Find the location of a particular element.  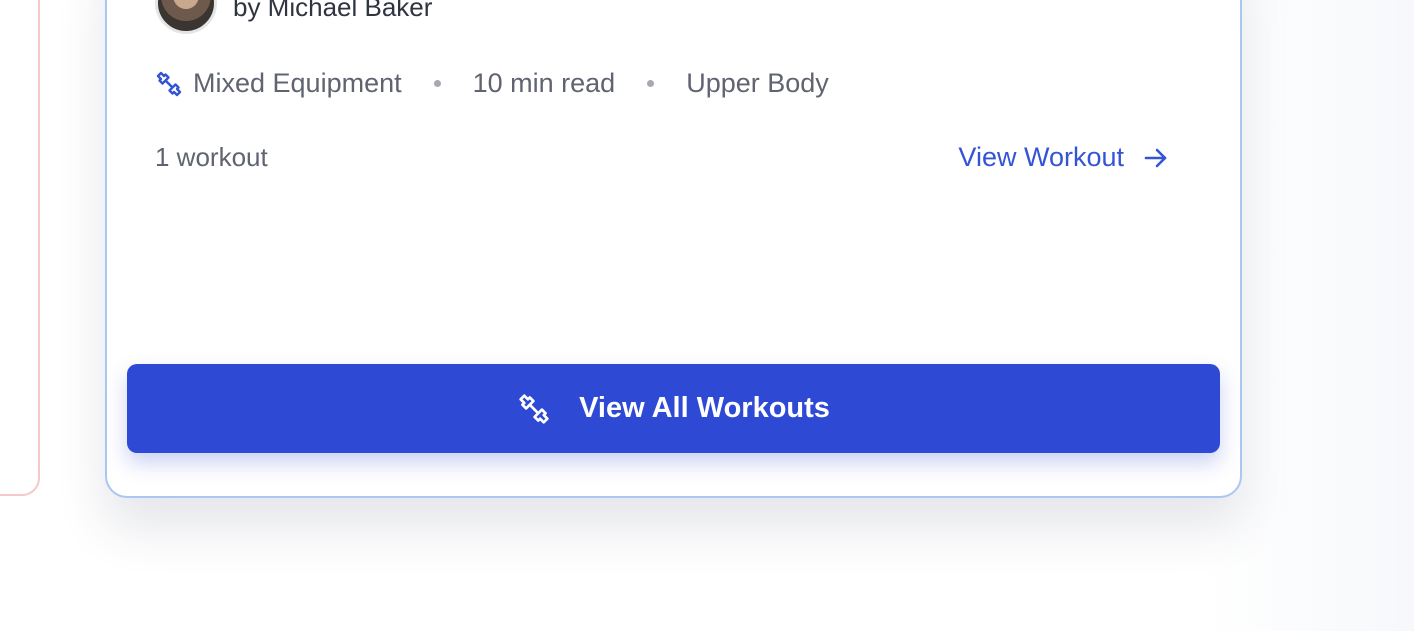

read-time: 10 min read is located at coordinates (544, 83).